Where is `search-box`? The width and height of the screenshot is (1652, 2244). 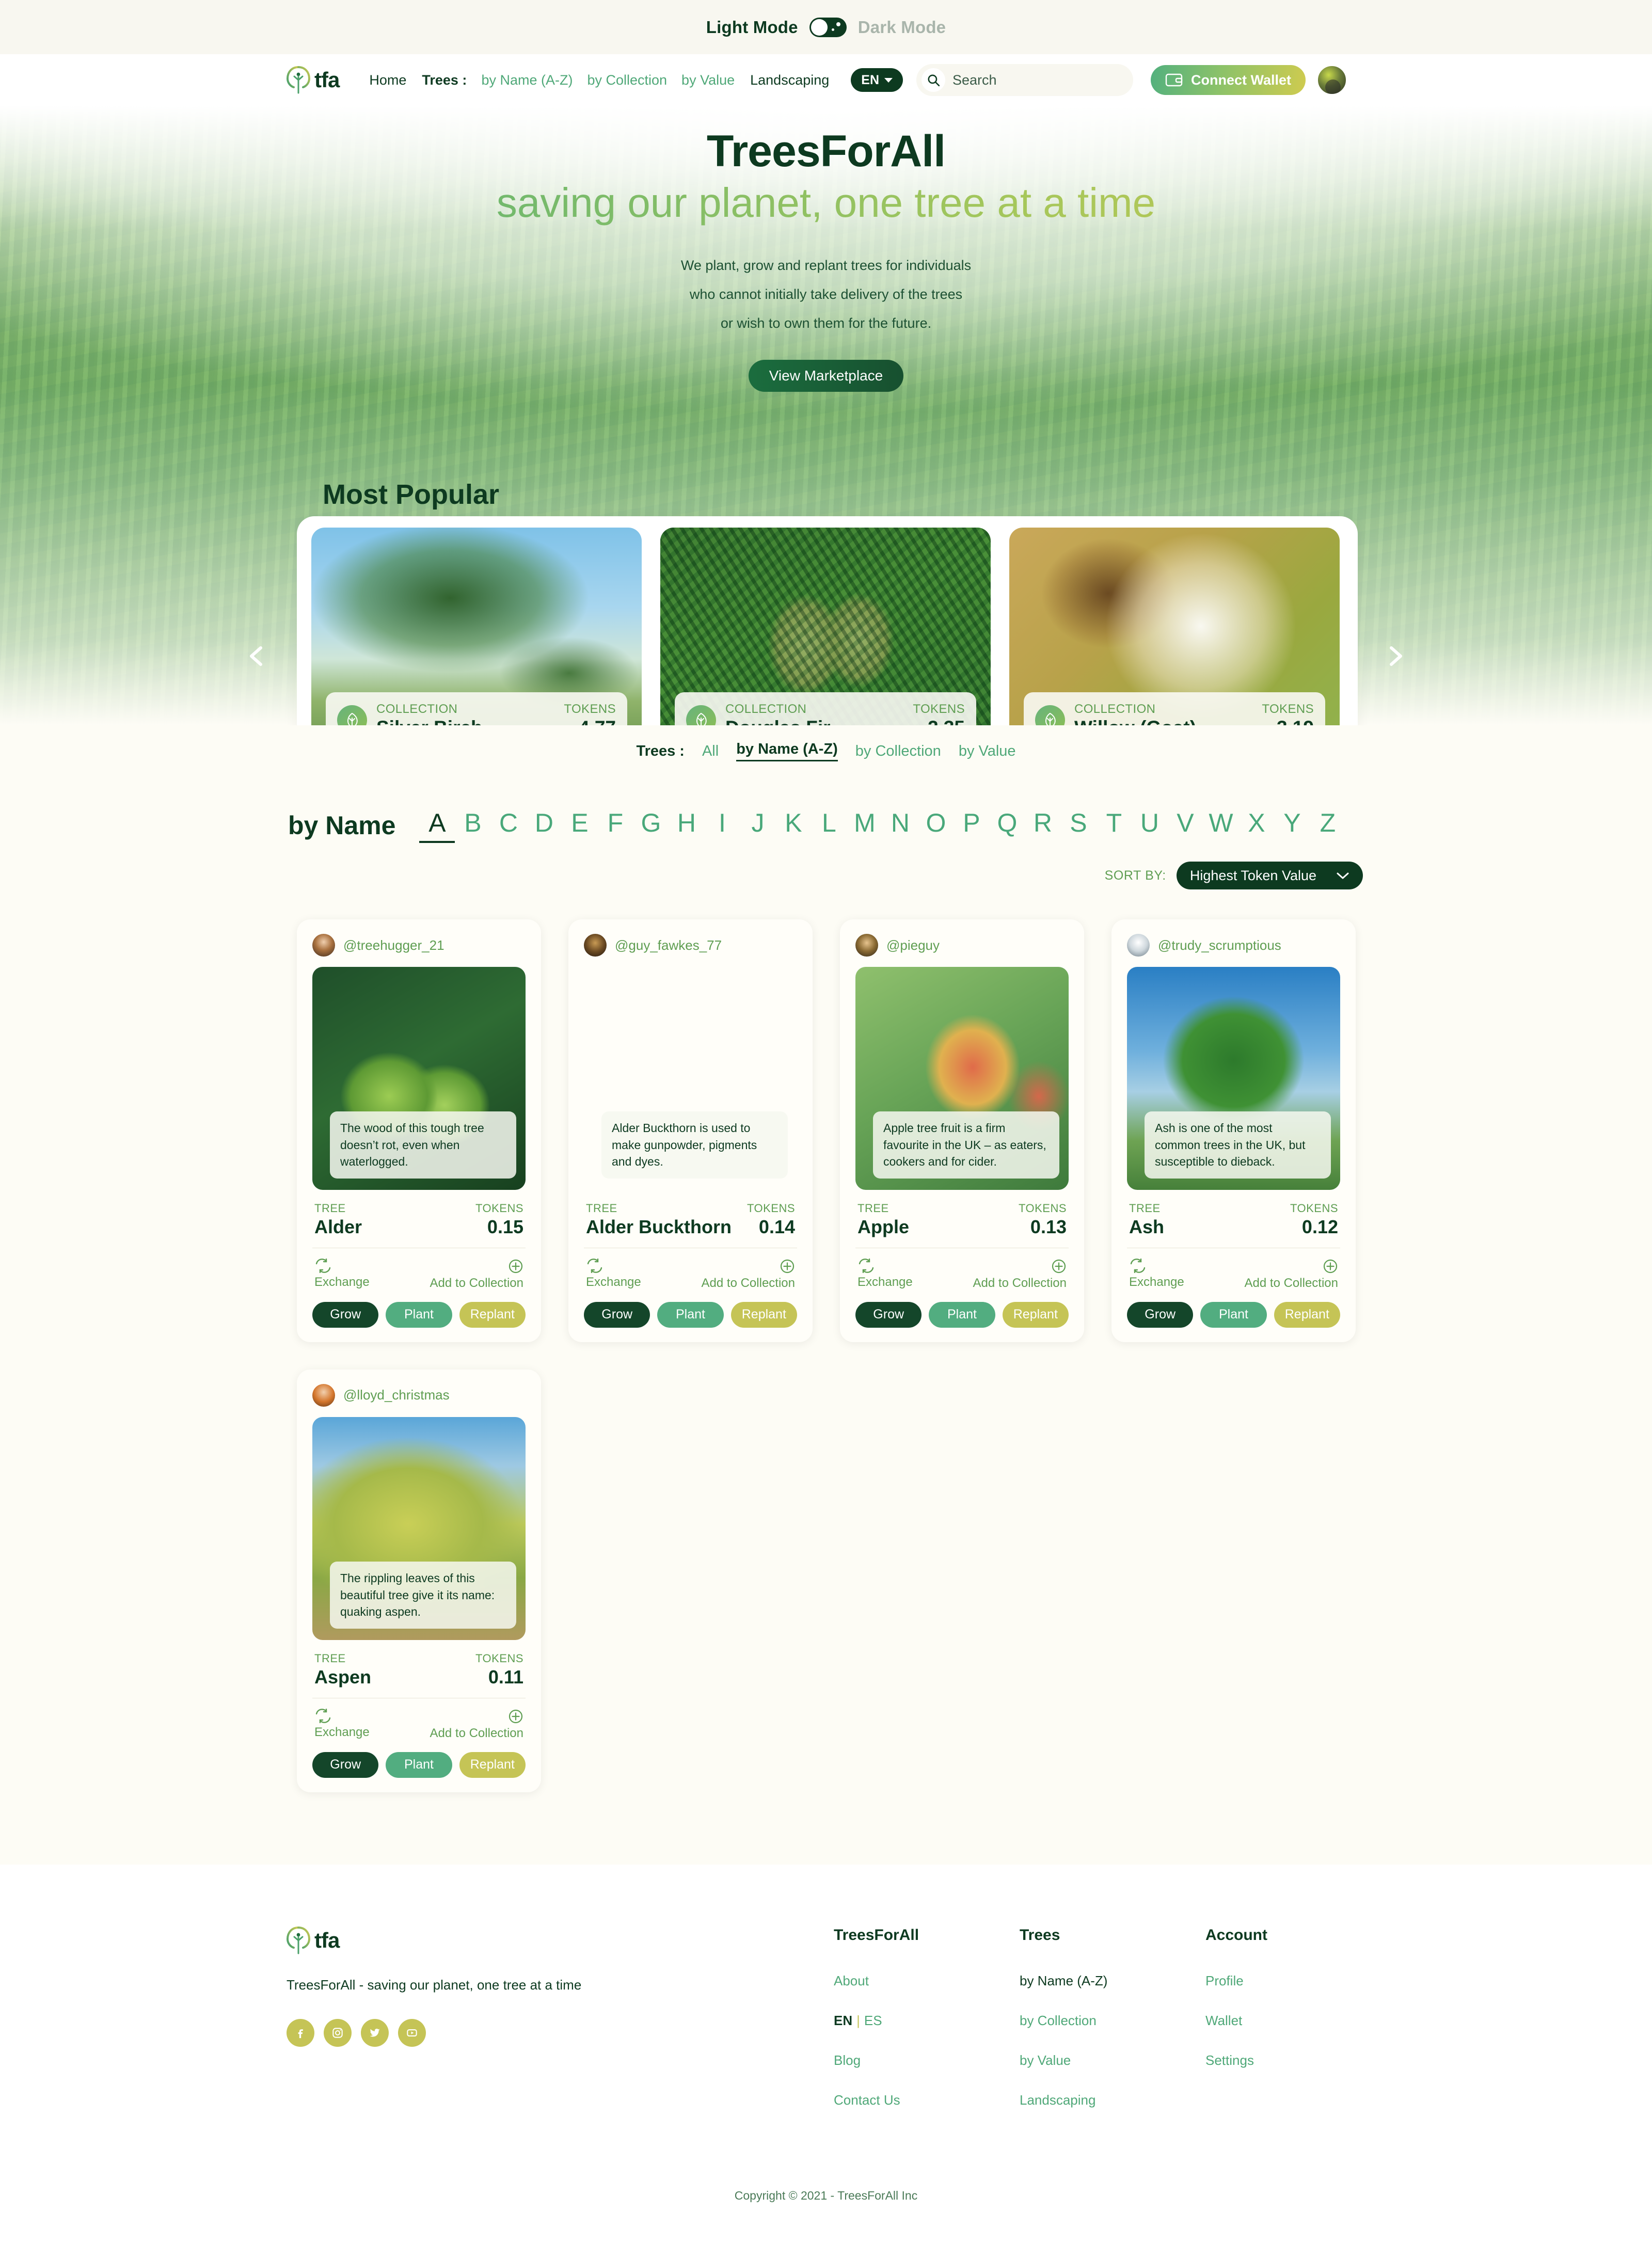
search-box is located at coordinates (1024, 80).